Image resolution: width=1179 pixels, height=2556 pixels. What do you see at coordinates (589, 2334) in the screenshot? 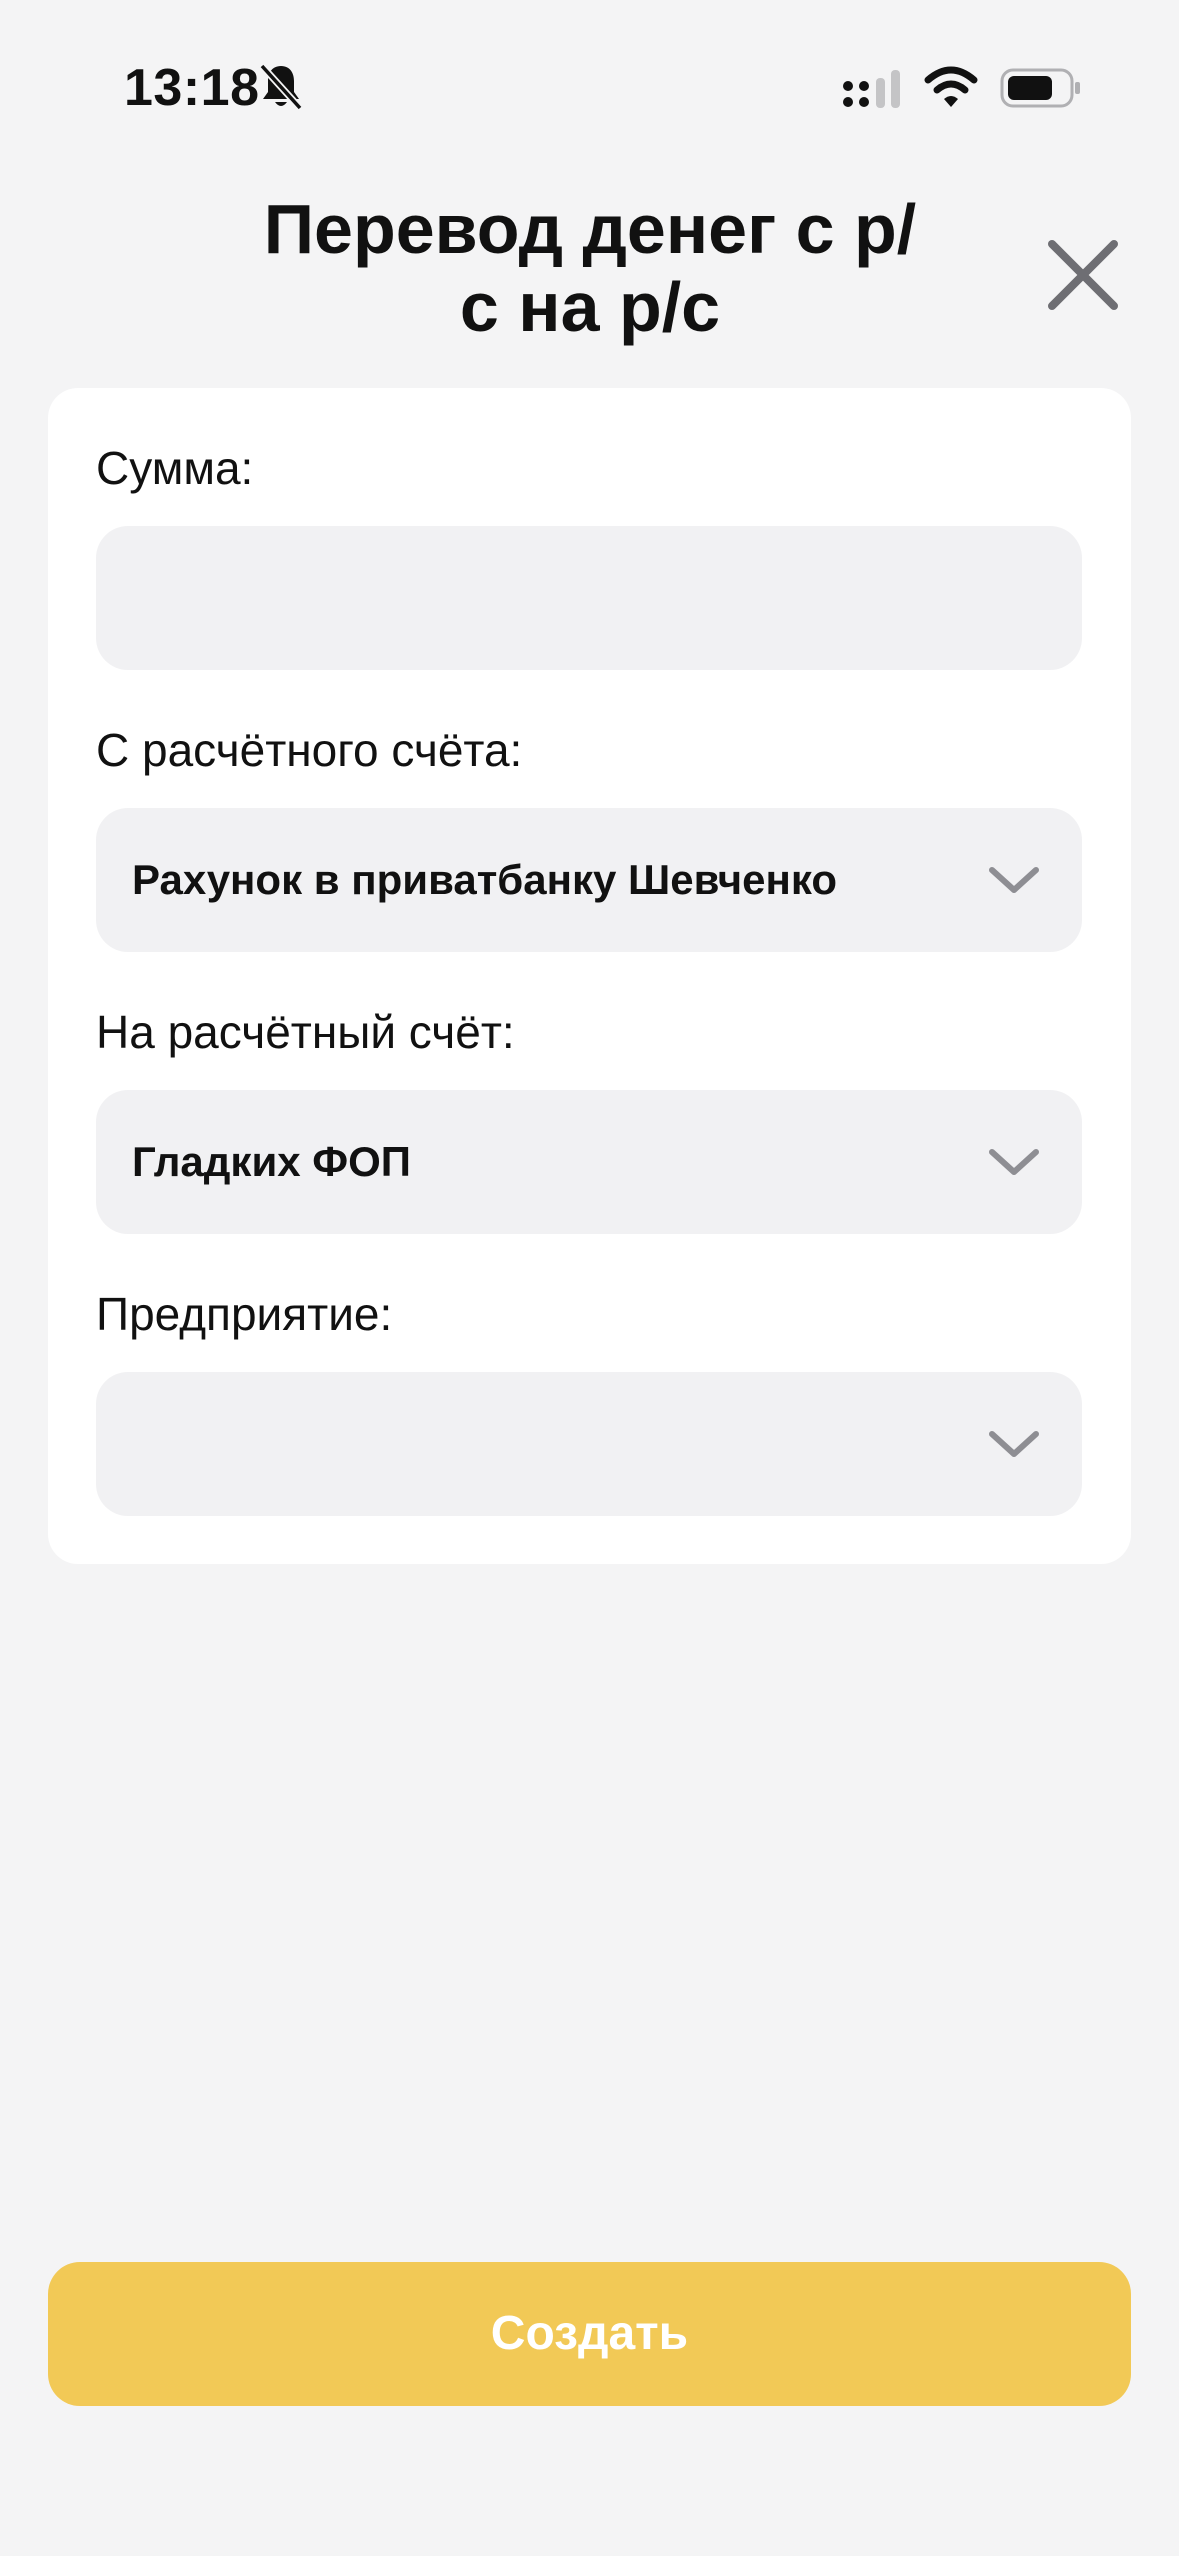
I see `create-button: Создать` at bounding box center [589, 2334].